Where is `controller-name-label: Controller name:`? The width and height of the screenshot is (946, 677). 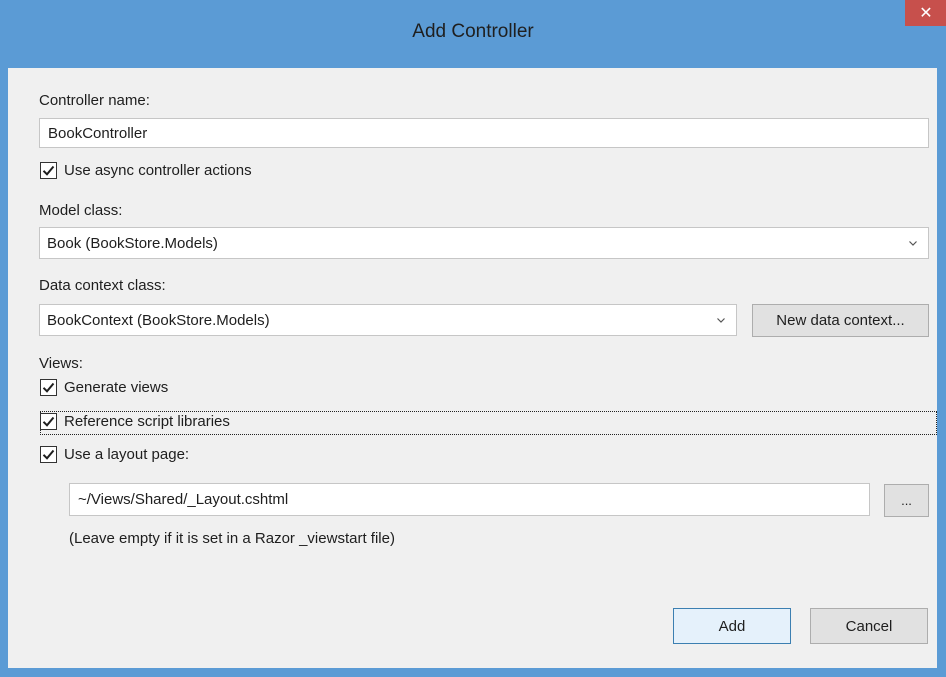 controller-name-label: Controller name: is located at coordinates (94, 100).